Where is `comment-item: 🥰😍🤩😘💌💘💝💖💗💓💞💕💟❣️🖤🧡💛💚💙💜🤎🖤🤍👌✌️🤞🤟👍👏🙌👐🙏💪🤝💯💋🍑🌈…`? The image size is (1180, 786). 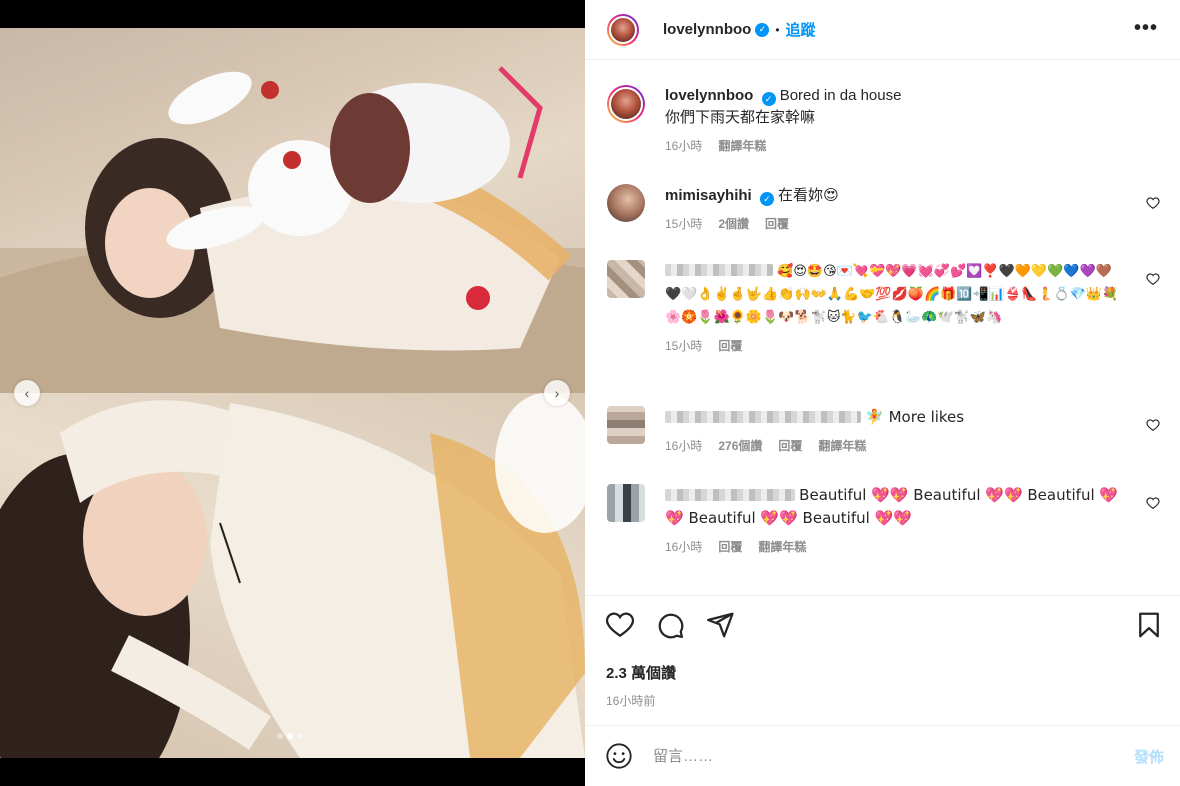
comment-item: 🥰😍🤩😘💌💘💝💖💗💓💞💕💟❣️🖤🧡💛💚💙💜🤎🖤🤍👌✌️🤞🤟👍👏🙌👐🙏💪🤝💯💋🍑🌈… is located at coordinates (884, 307).